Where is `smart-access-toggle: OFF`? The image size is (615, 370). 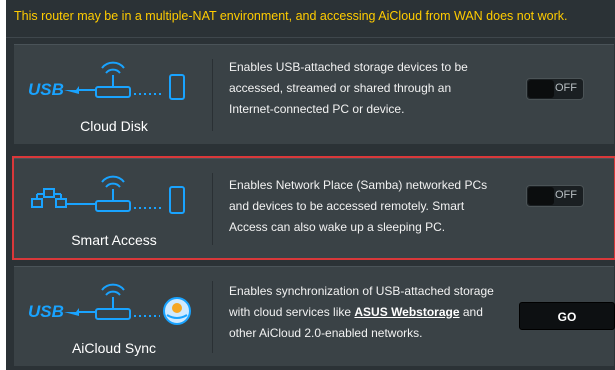 smart-access-toggle: OFF is located at coordinates (555, 196).